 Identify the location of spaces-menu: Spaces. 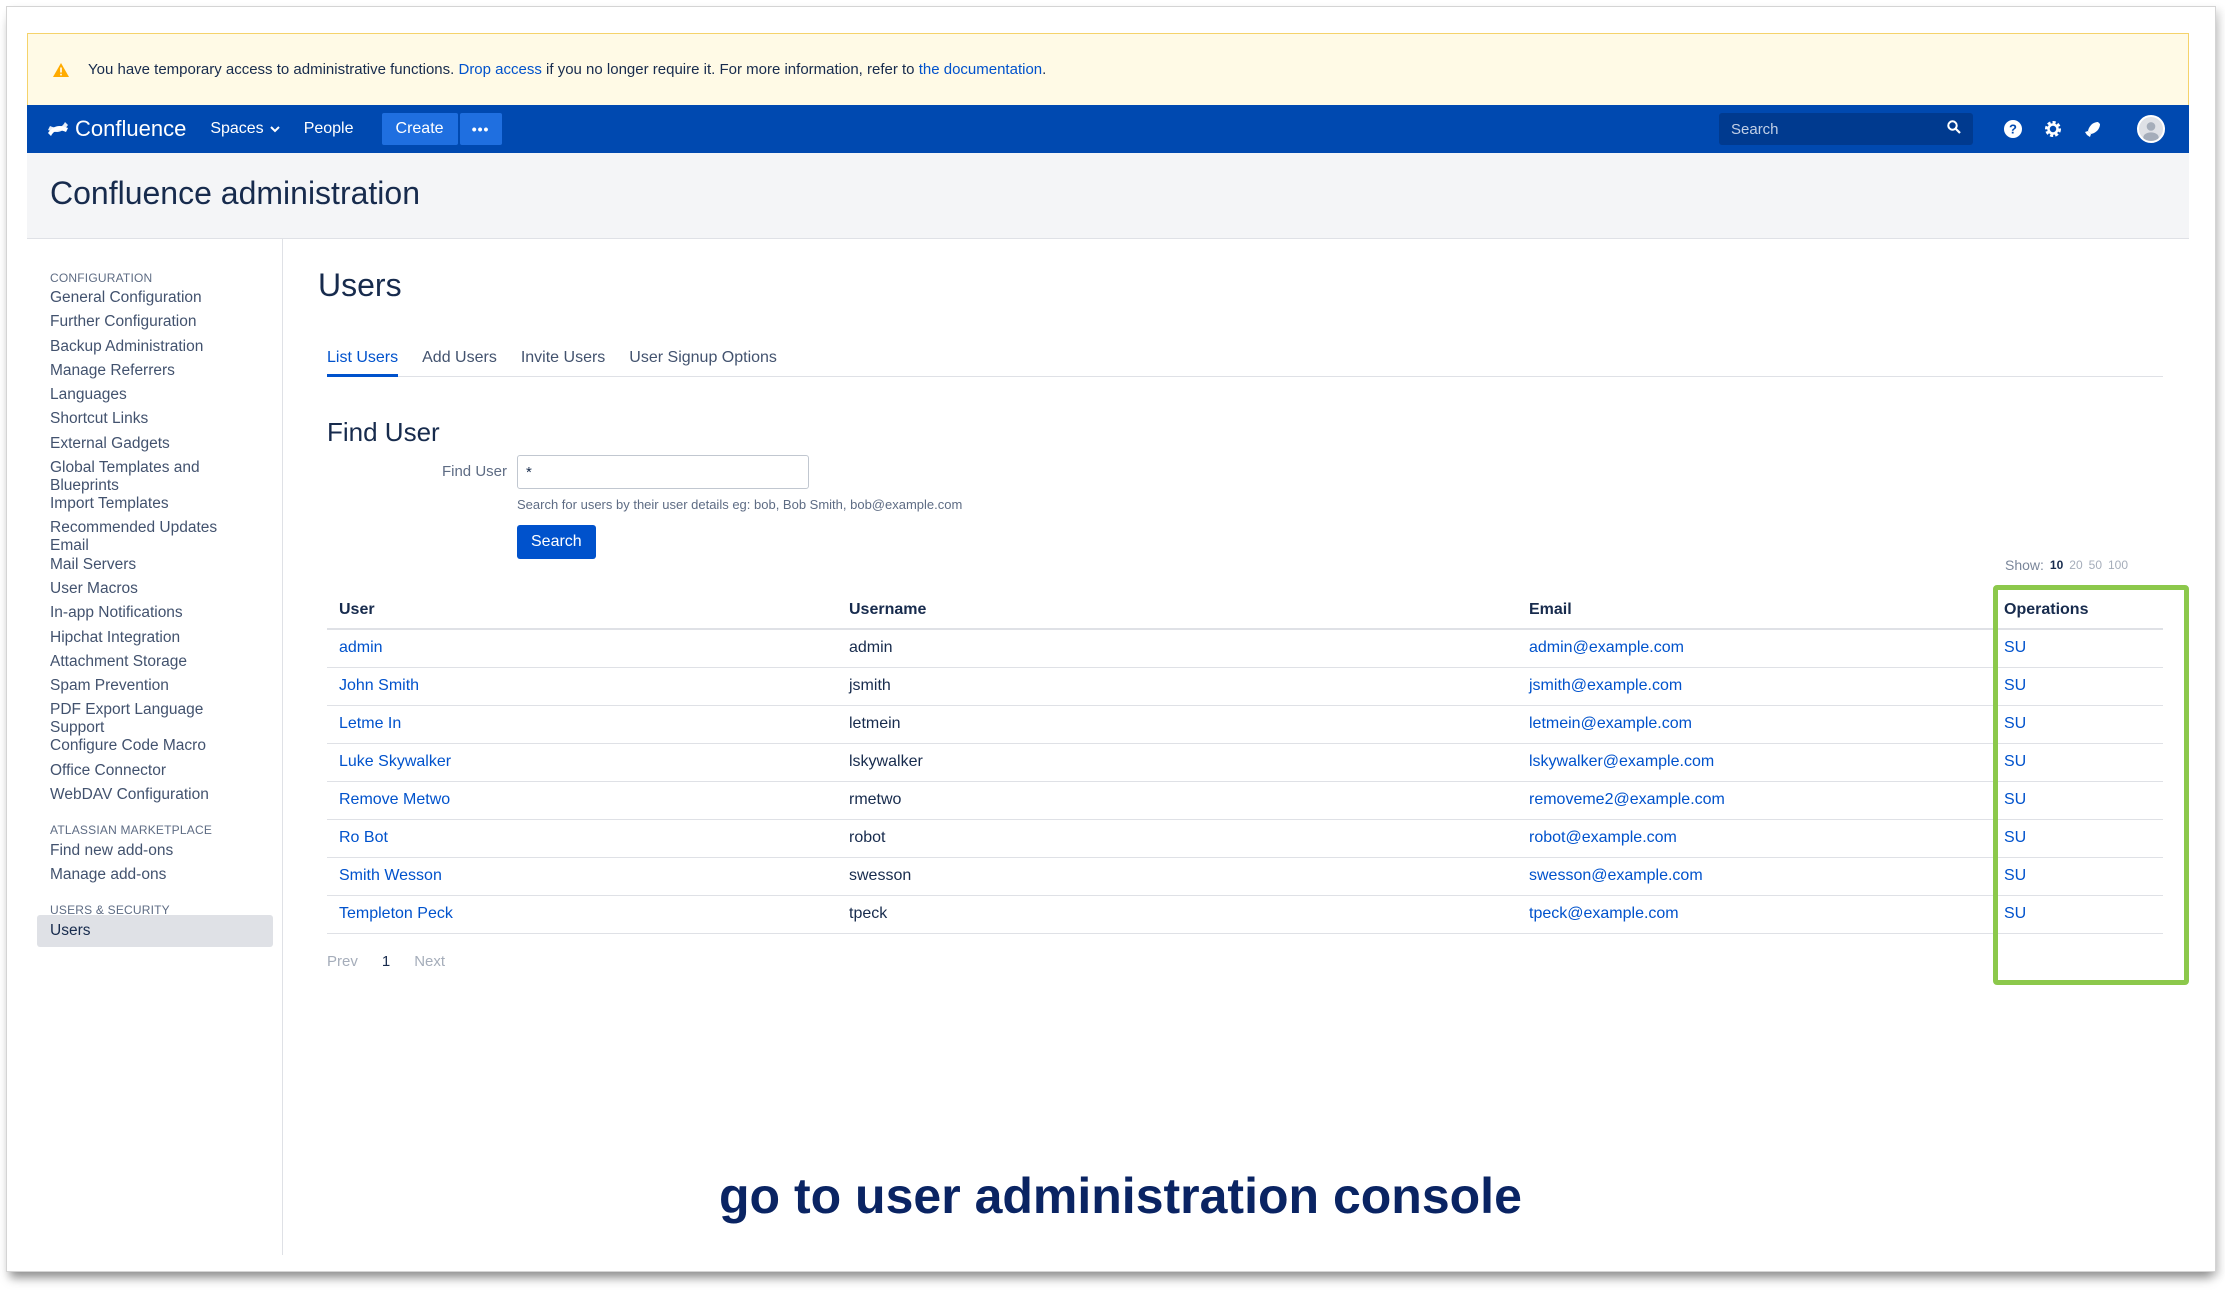
(245, 129).